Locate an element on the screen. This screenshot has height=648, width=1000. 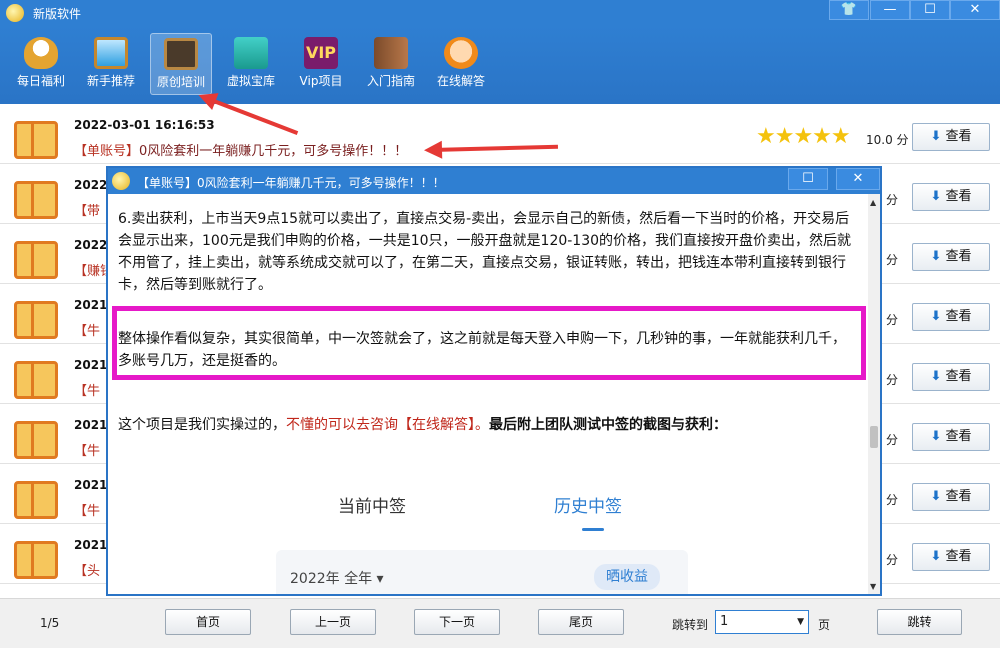
toolbar-item-newbie: 新手推荐 is located at coordinates (111, 64).